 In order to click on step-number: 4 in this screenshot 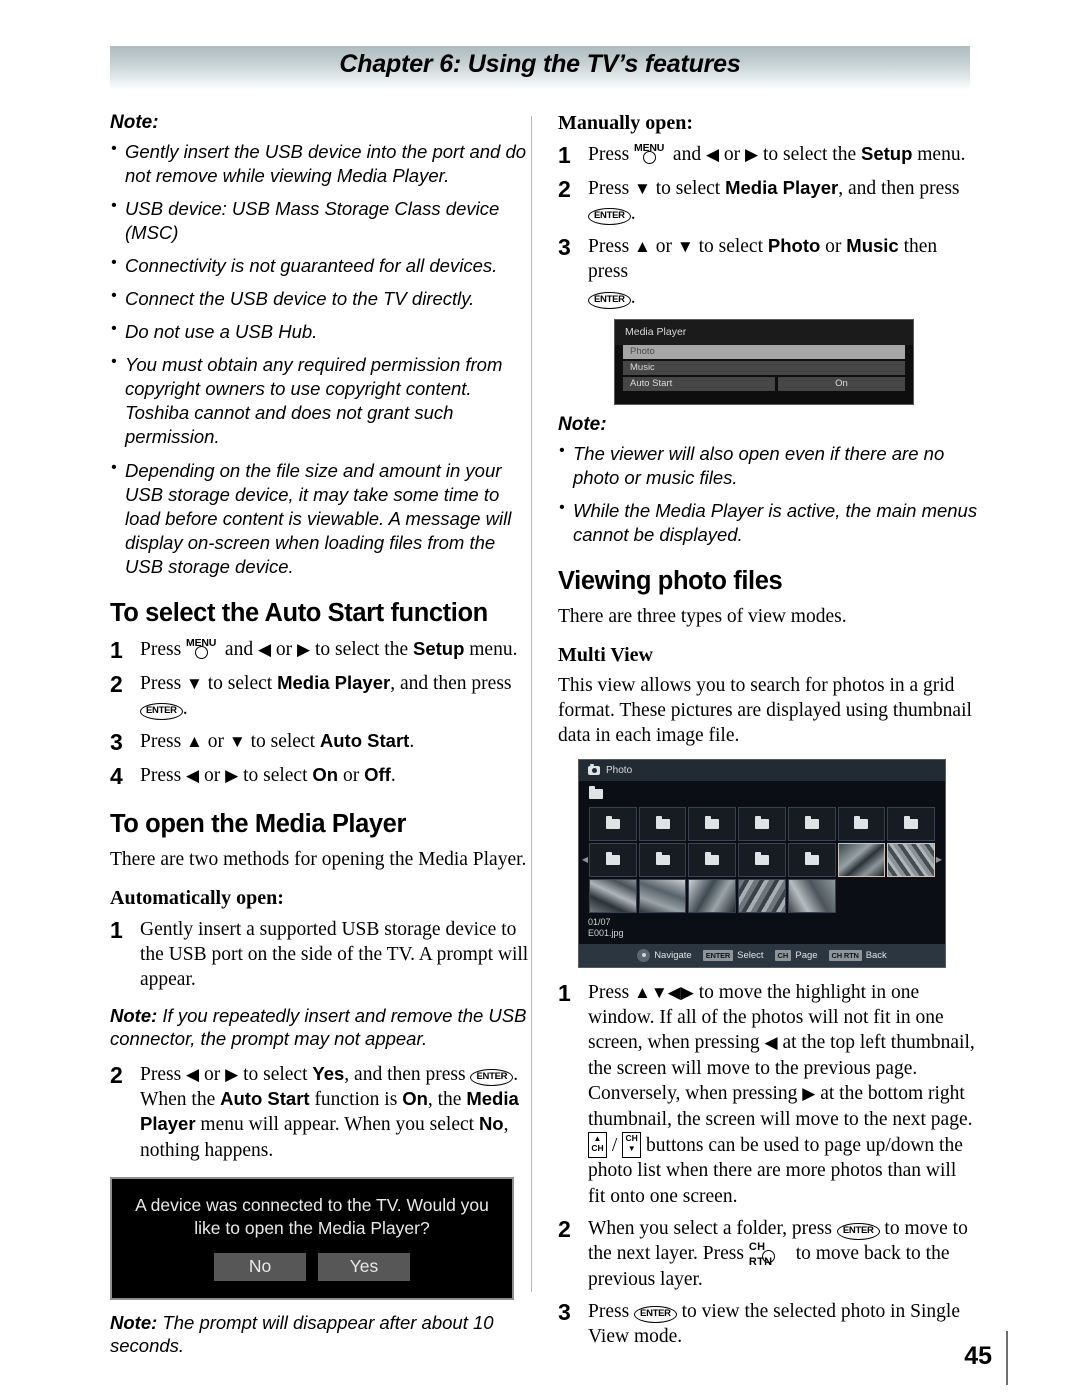, I will do `click(116, 775)`.